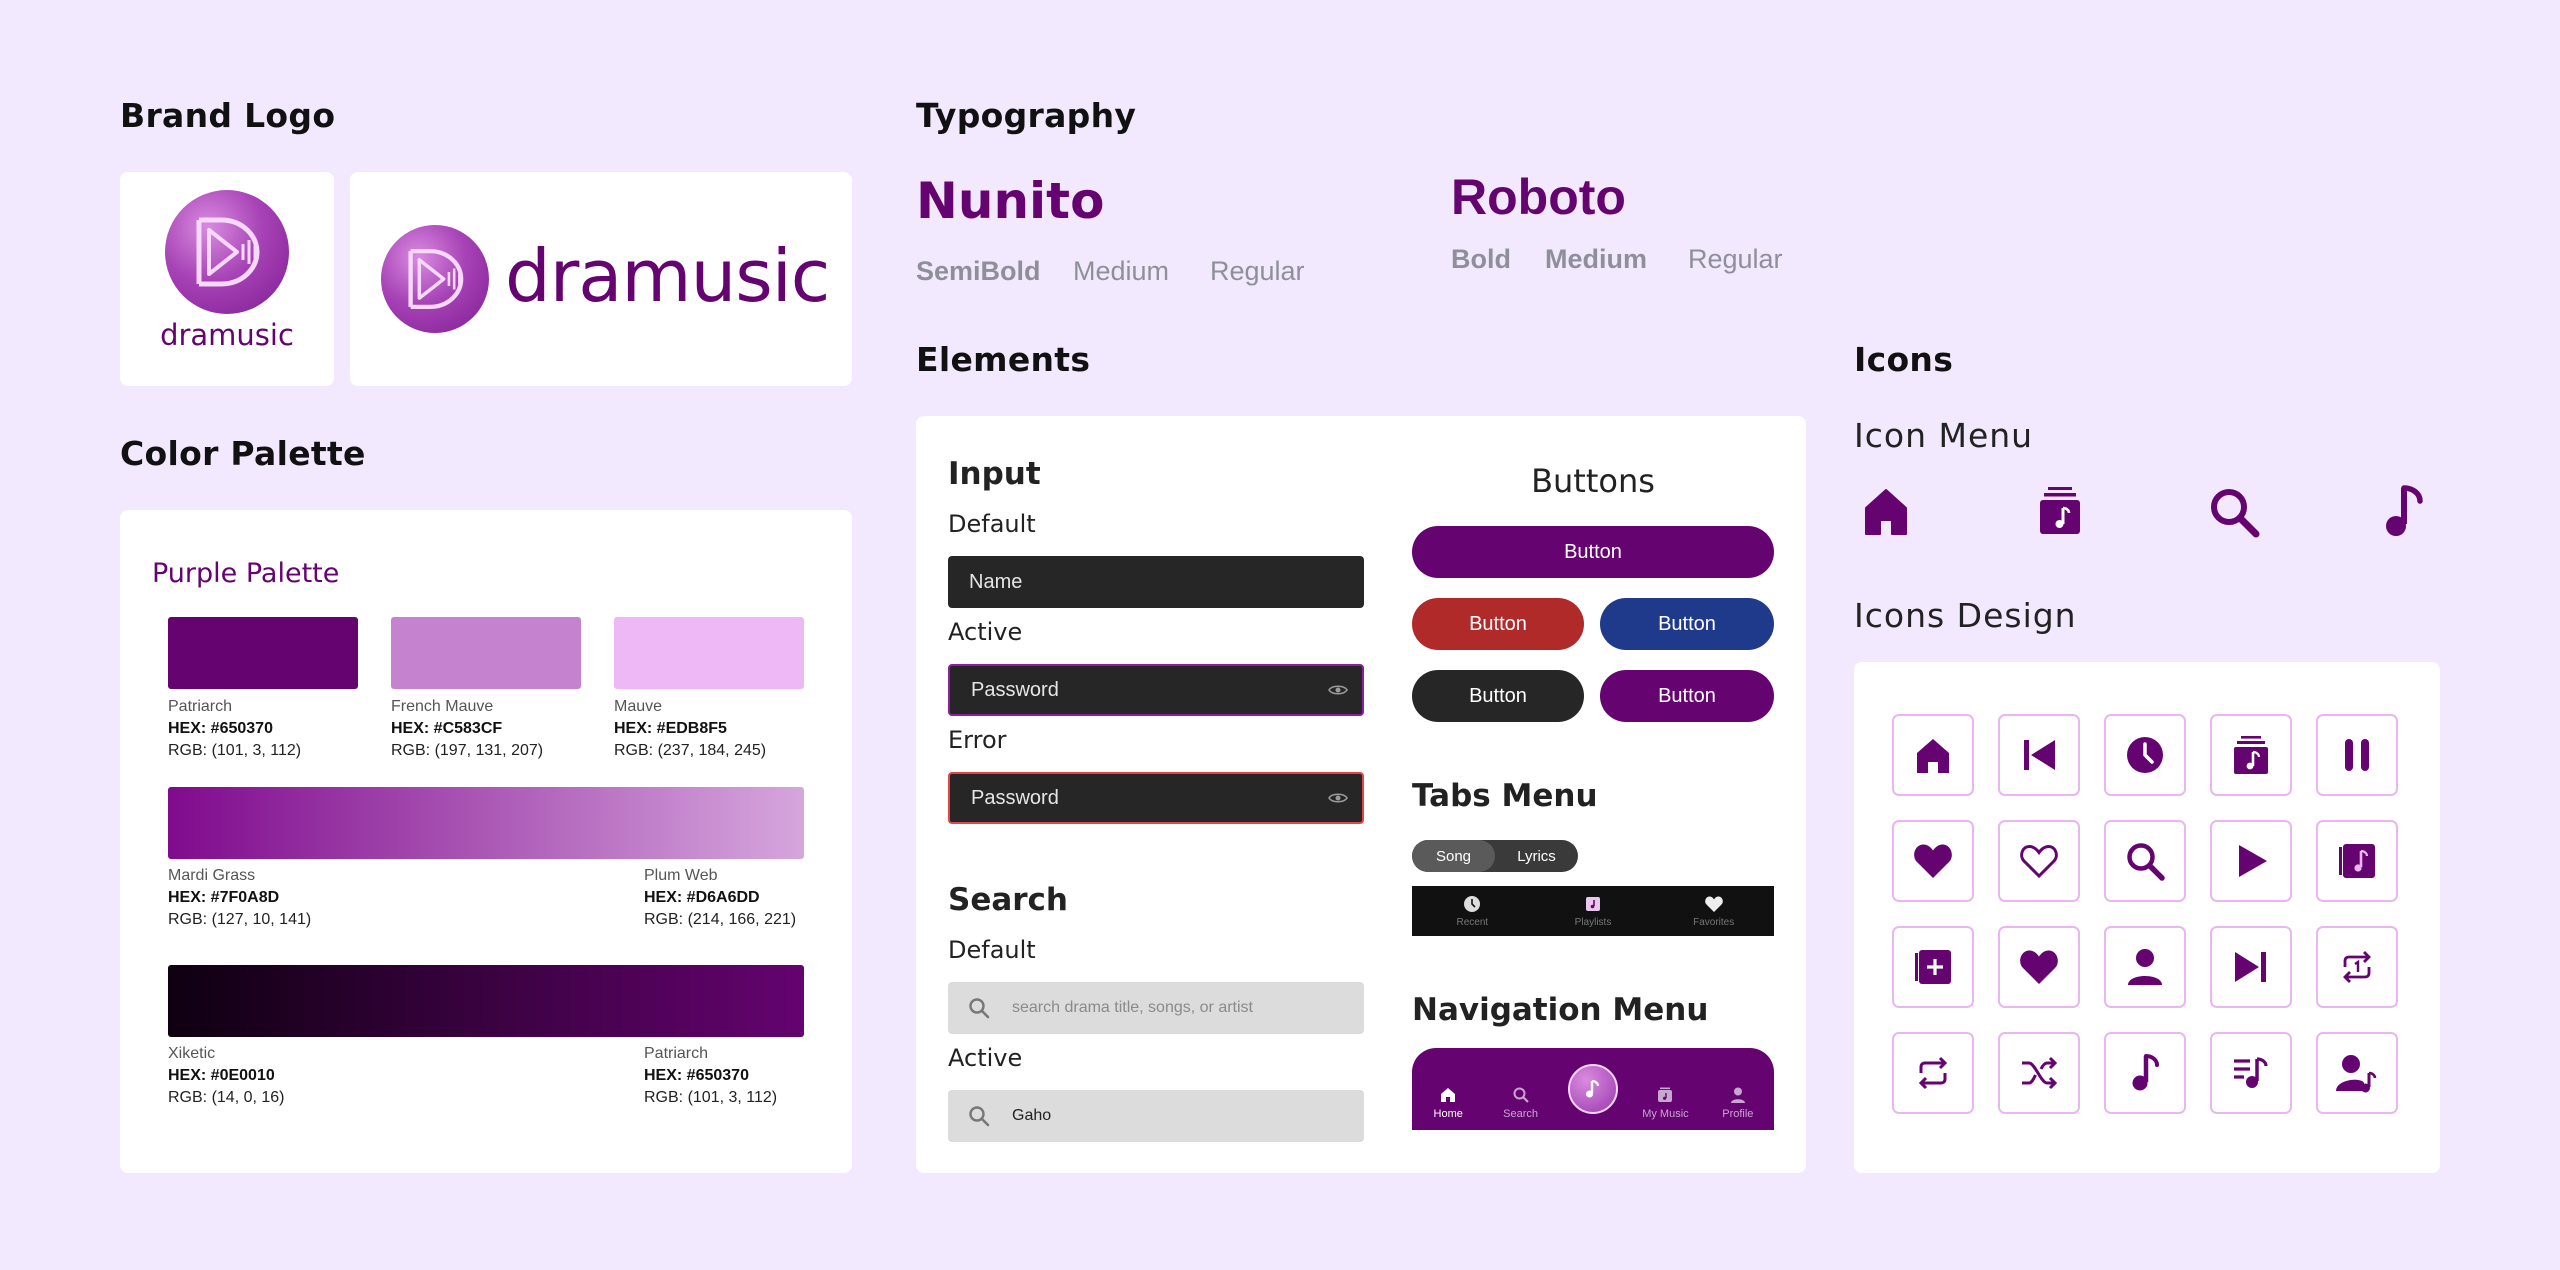 This screenshot has height=1270, width=2560. I want to click on password-input-error: Password, so click(1156, 798).